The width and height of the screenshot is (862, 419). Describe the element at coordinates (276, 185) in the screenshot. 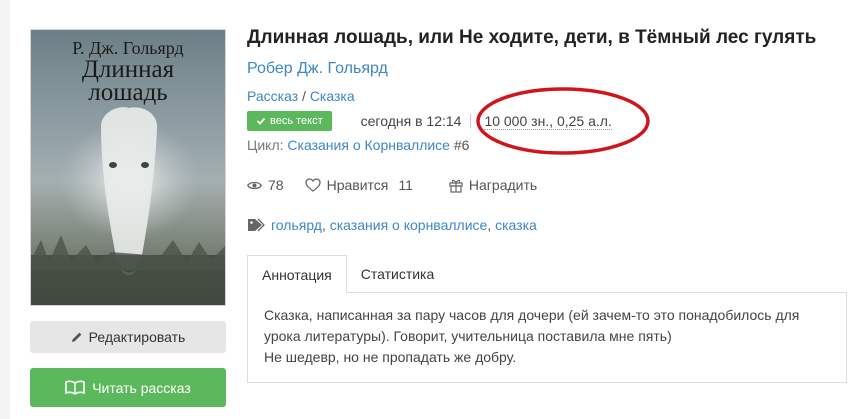

I see `views-count: 78` at that location.